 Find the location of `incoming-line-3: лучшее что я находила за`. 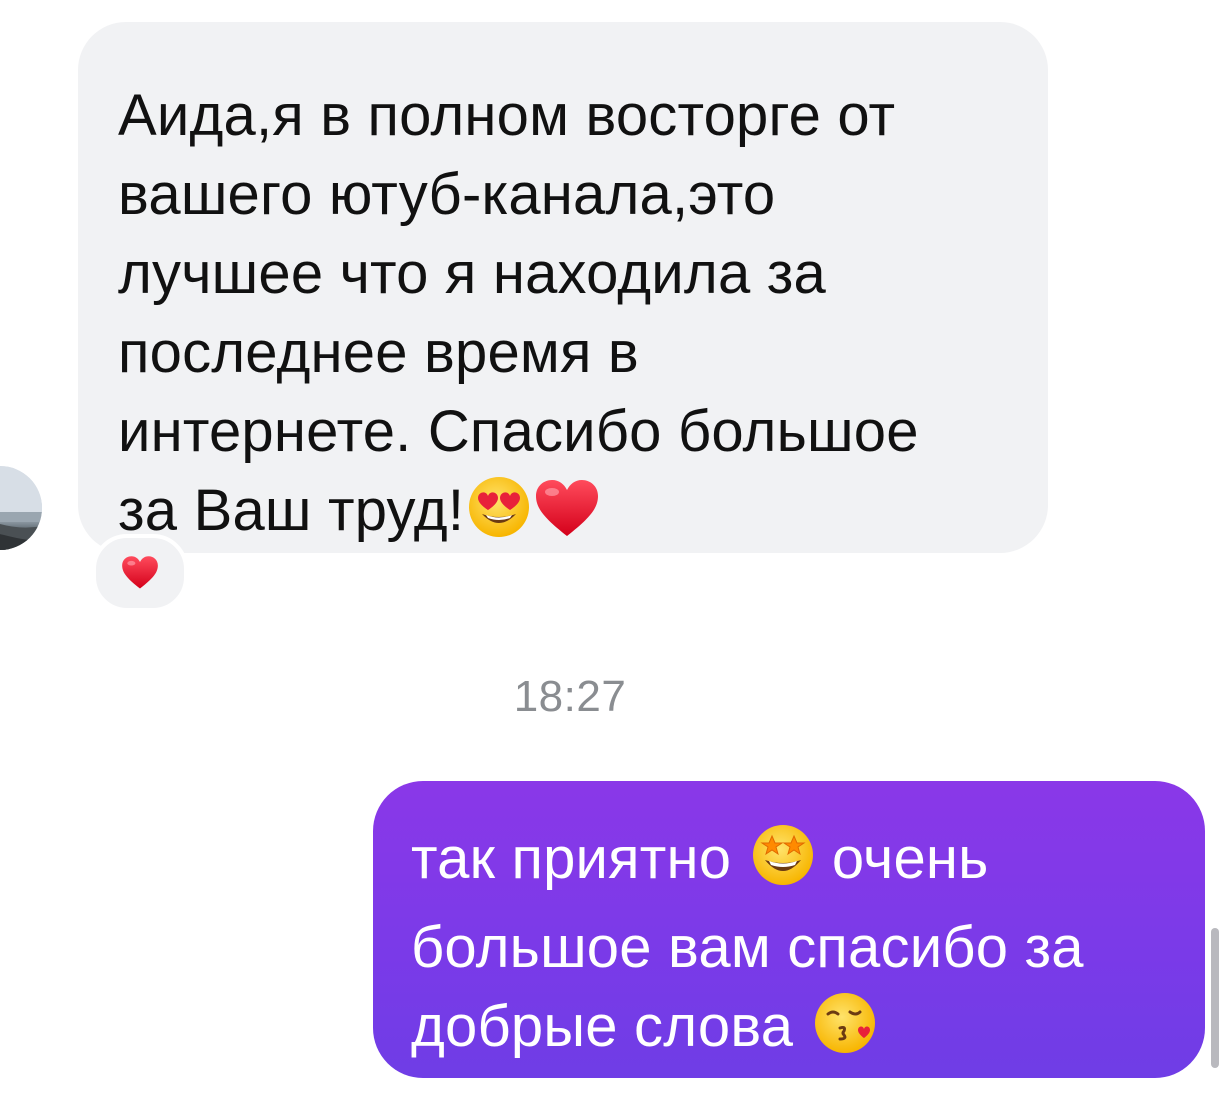

incoming-line-3: лучшее что я находила за is located at coordinates (472, 273).